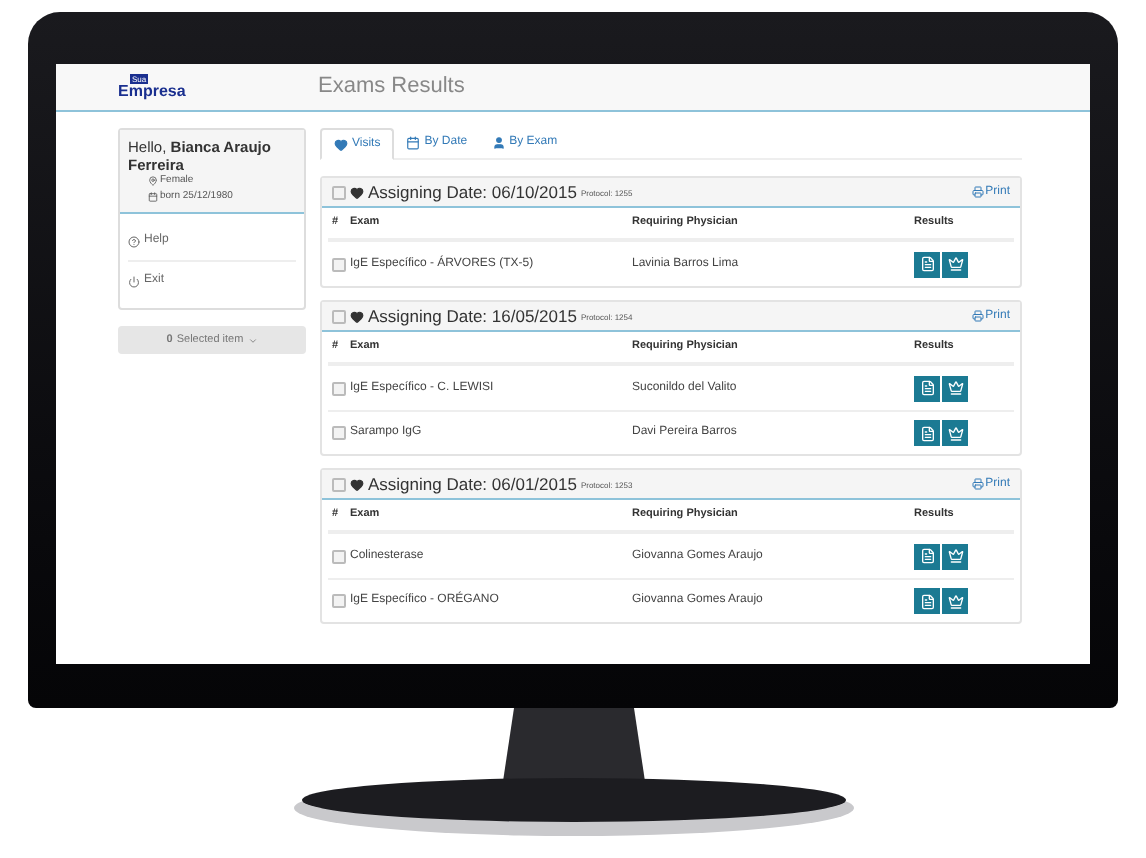 The image size is (1146, 858). Describe the element at coordinates (498, 142) in the screenshot. I see `person-icon` at that location.